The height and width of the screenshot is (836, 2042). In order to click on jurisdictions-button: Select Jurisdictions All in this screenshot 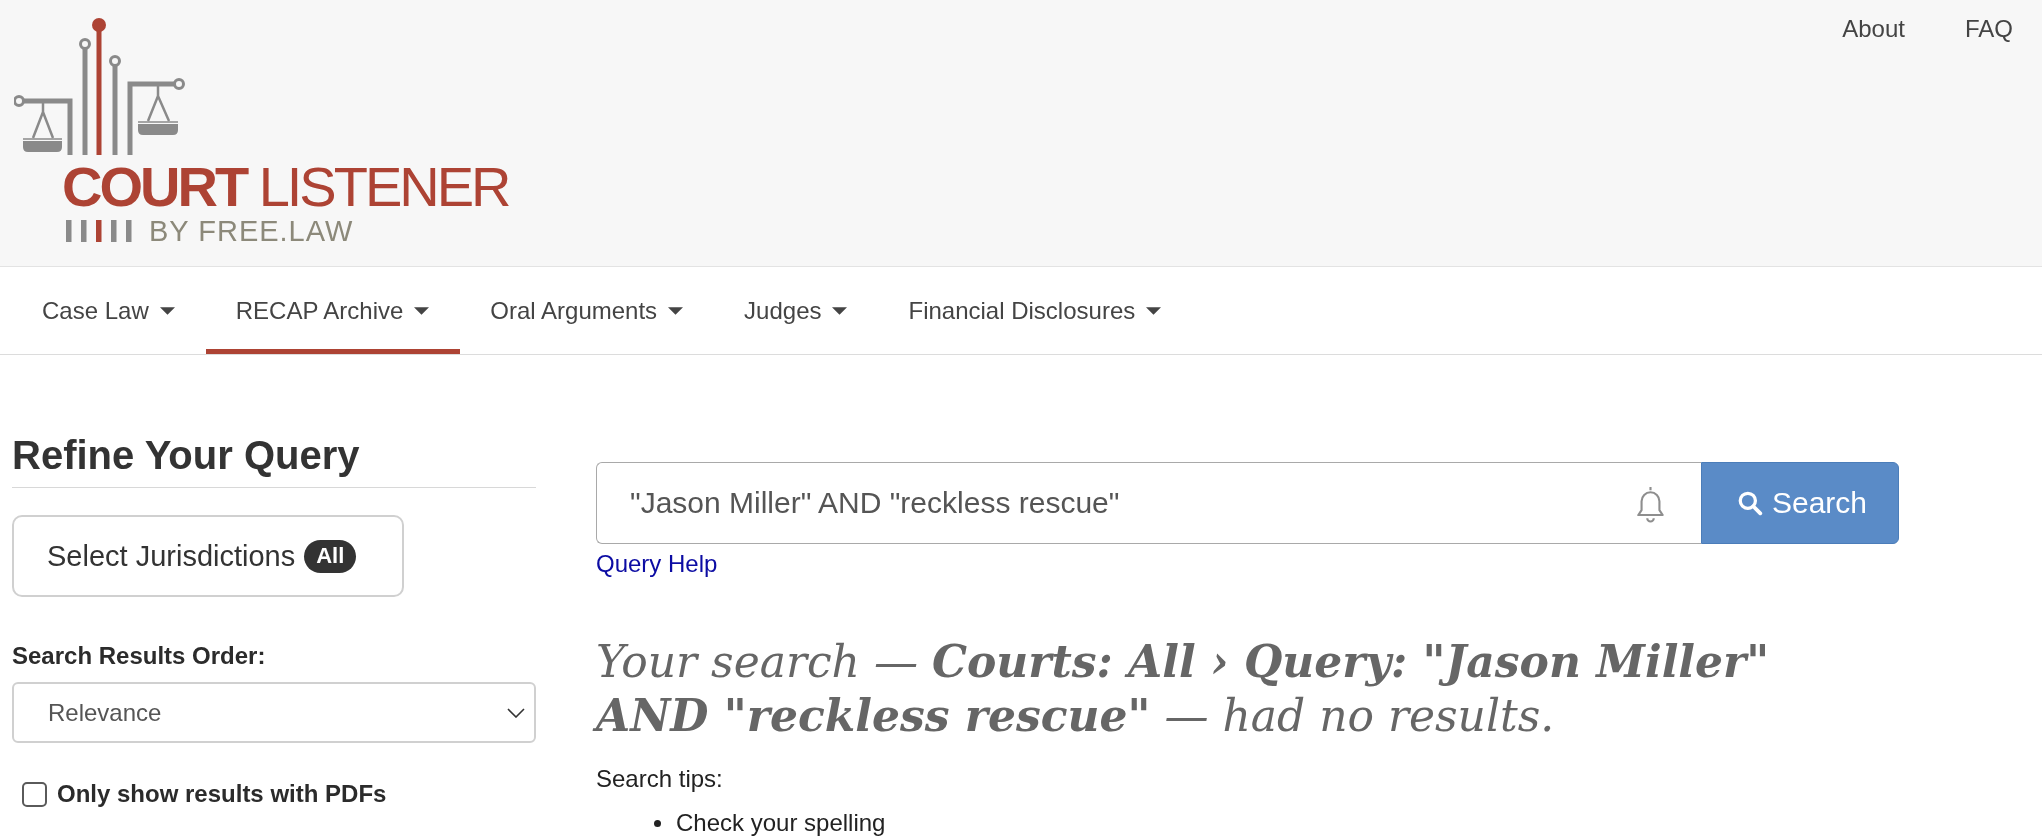, I will do `click(208, 556)`.